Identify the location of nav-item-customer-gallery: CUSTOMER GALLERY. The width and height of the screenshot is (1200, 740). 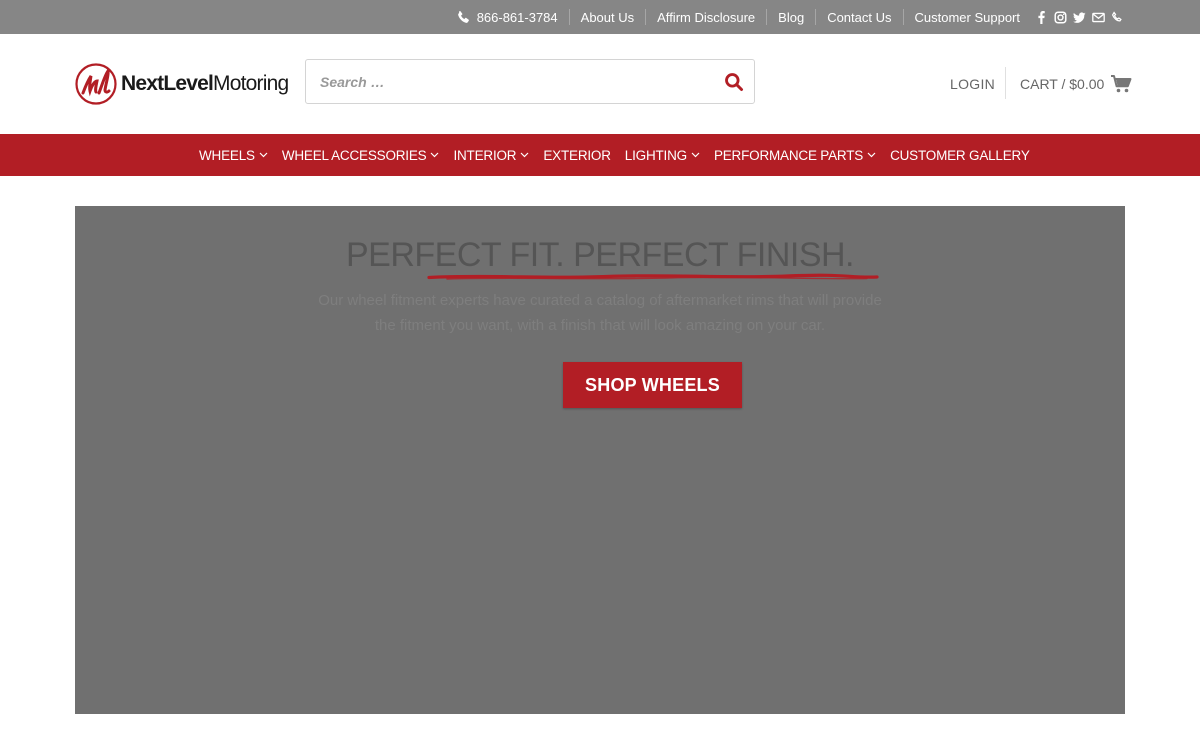
(960, 155).